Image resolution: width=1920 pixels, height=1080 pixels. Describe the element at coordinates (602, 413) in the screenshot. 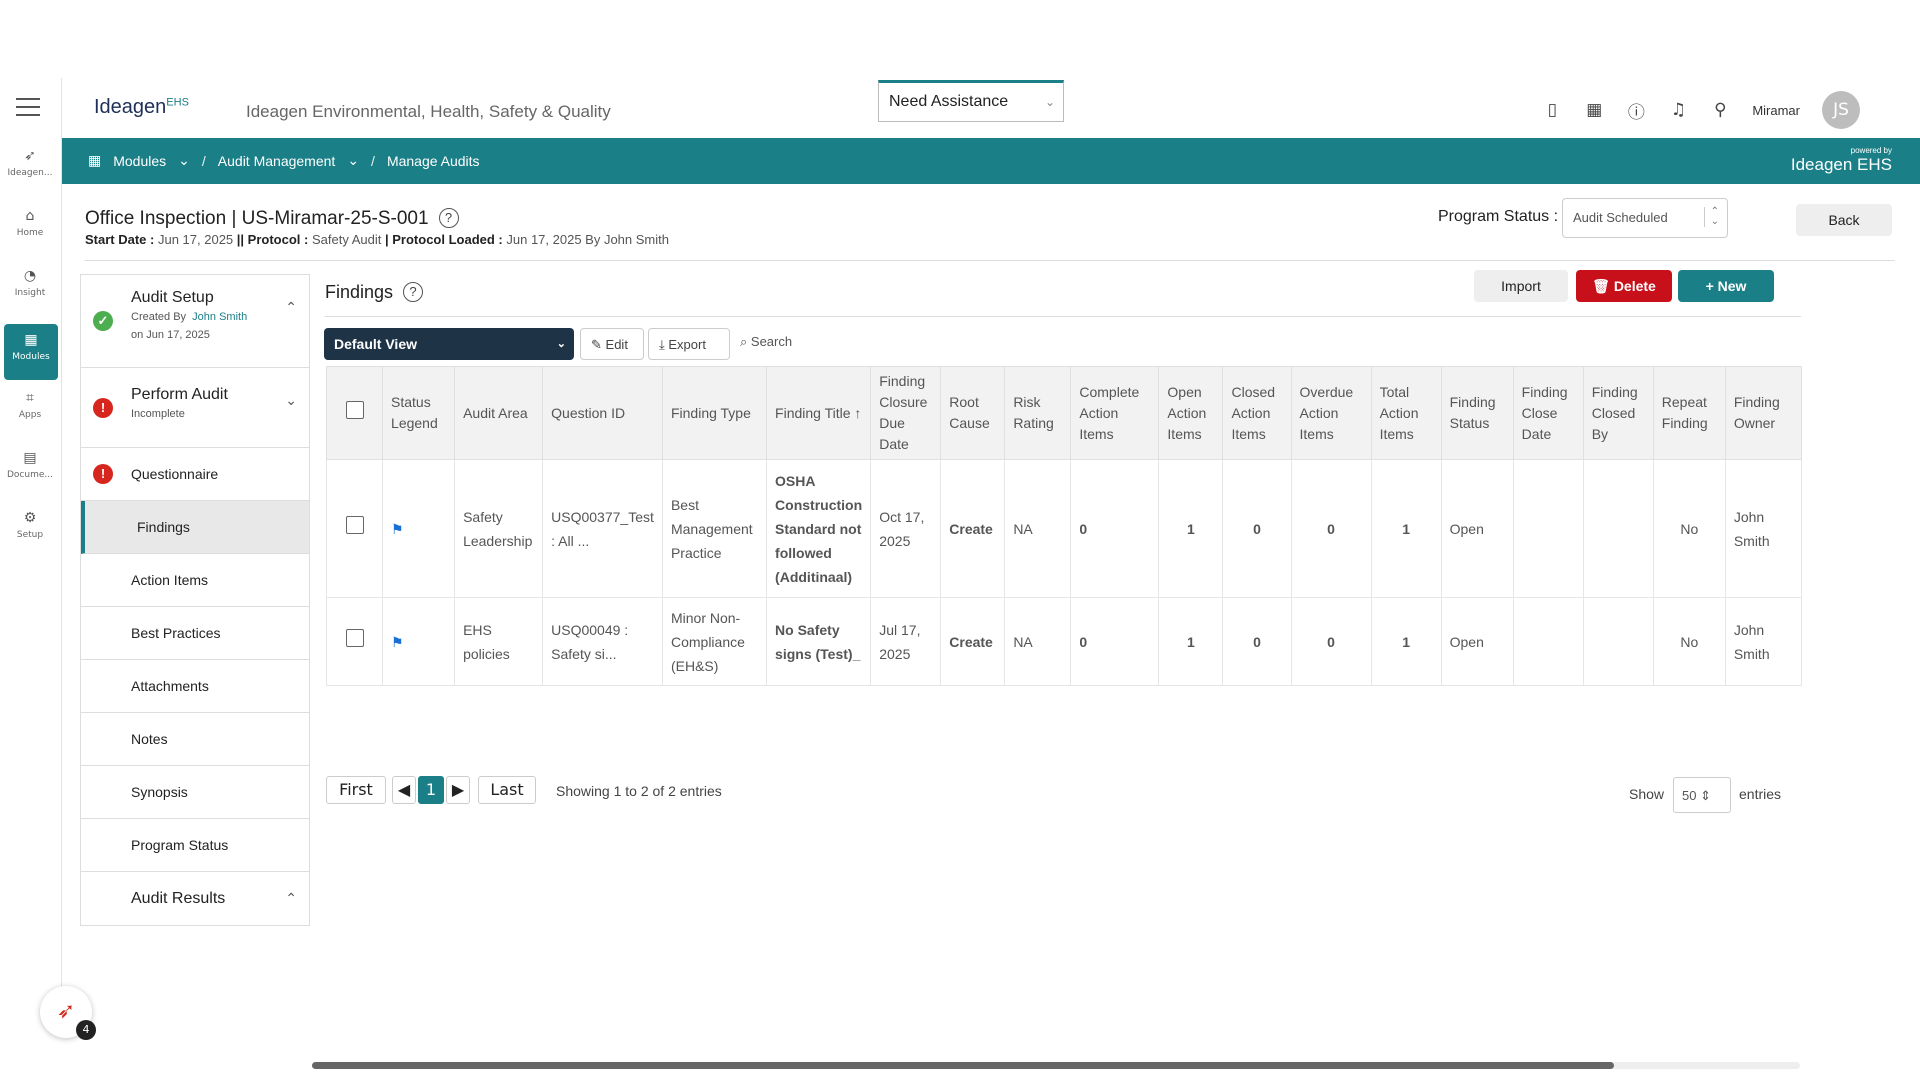

I see `col-question-id: Question ID` at that location.